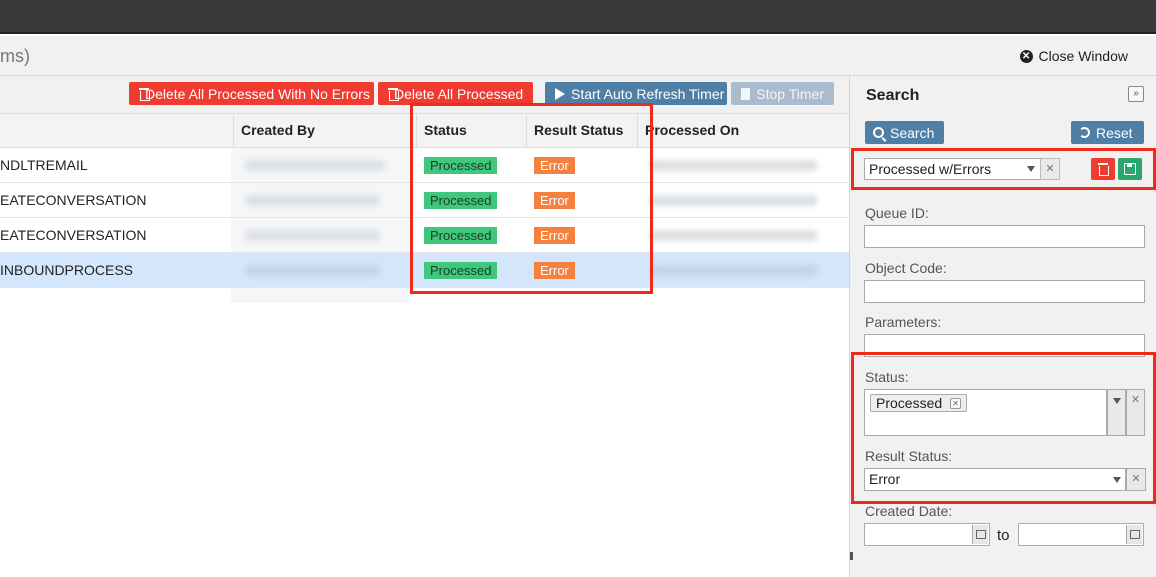  What do you see at coordinates (117, 131) in the screenshot?
I see `column-header-object-code` at bounding box center [117, 131].